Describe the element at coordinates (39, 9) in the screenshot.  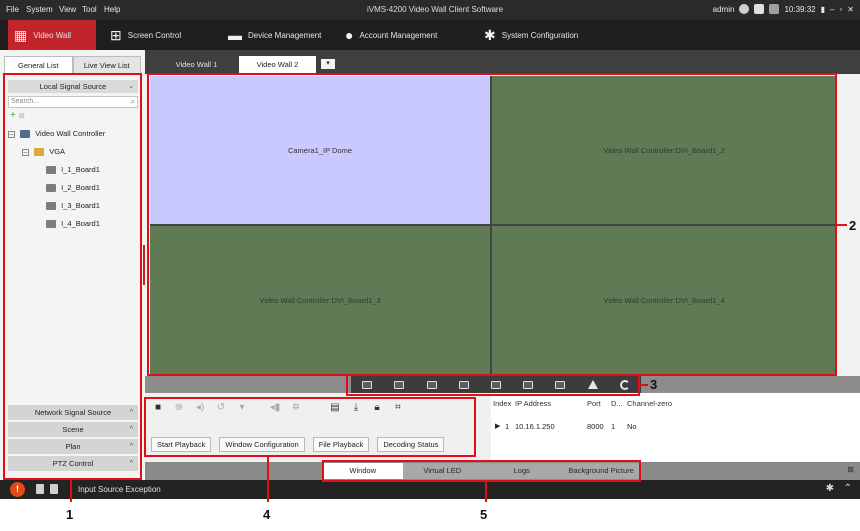
I see `menu-system: System` at that location.